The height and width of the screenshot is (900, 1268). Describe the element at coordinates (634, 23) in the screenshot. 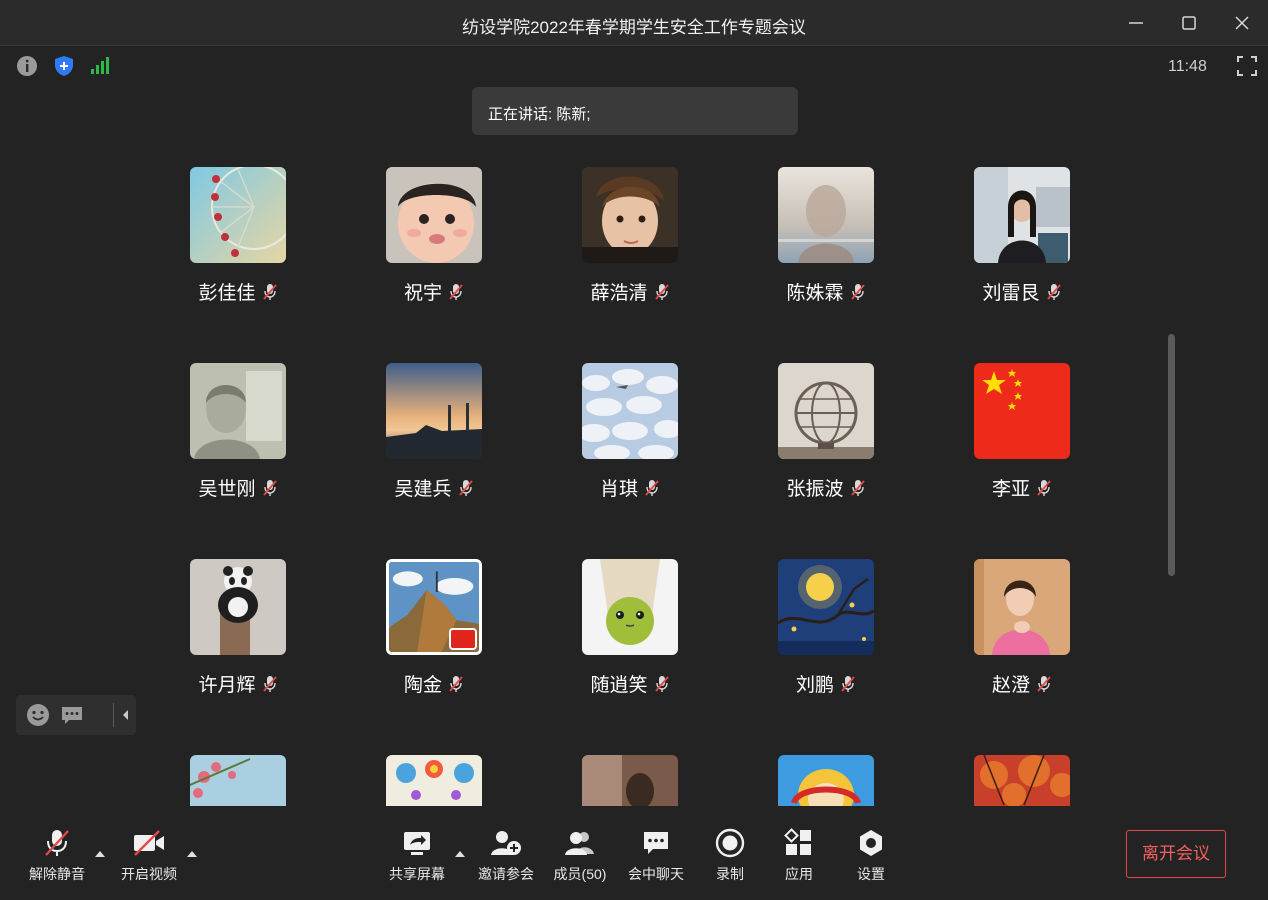

I see `title-bar: 纺设学院2022年春学期学生安全工作专题会议` at that location.